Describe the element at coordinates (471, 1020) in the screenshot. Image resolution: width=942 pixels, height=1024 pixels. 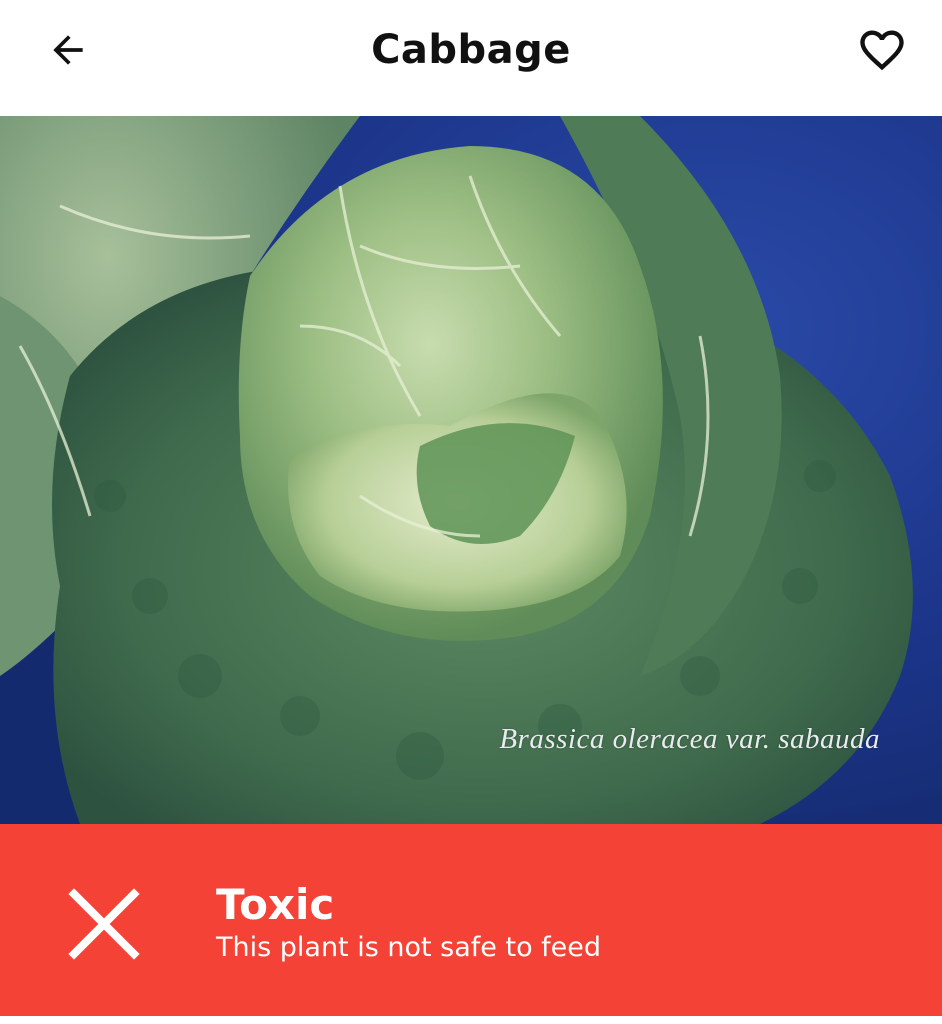
I see `bottom-divider` at that location.